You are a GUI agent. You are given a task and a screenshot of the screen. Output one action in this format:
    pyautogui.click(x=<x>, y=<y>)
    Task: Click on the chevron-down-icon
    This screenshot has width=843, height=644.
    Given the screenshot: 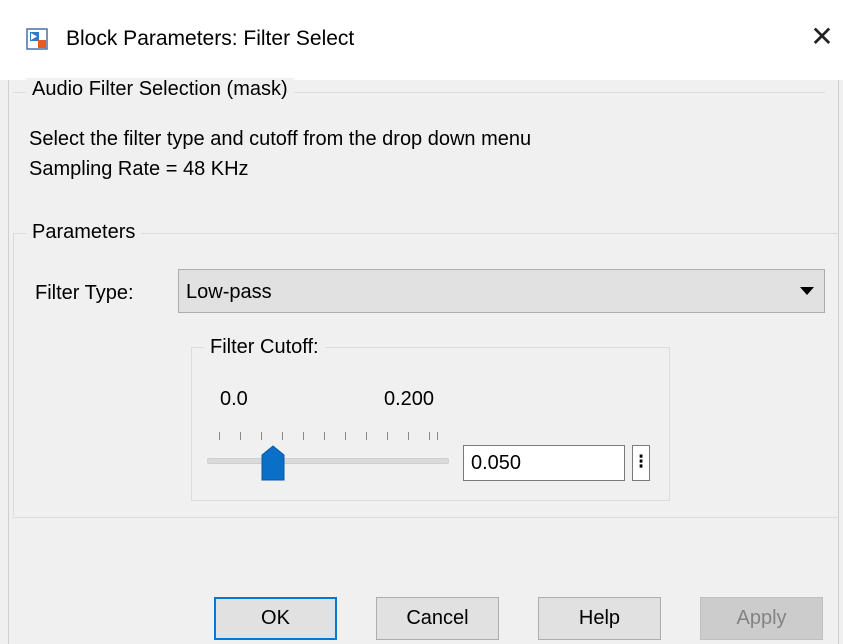 What is the action you would take?
    pyautogui.click(x=807, y=291)
    